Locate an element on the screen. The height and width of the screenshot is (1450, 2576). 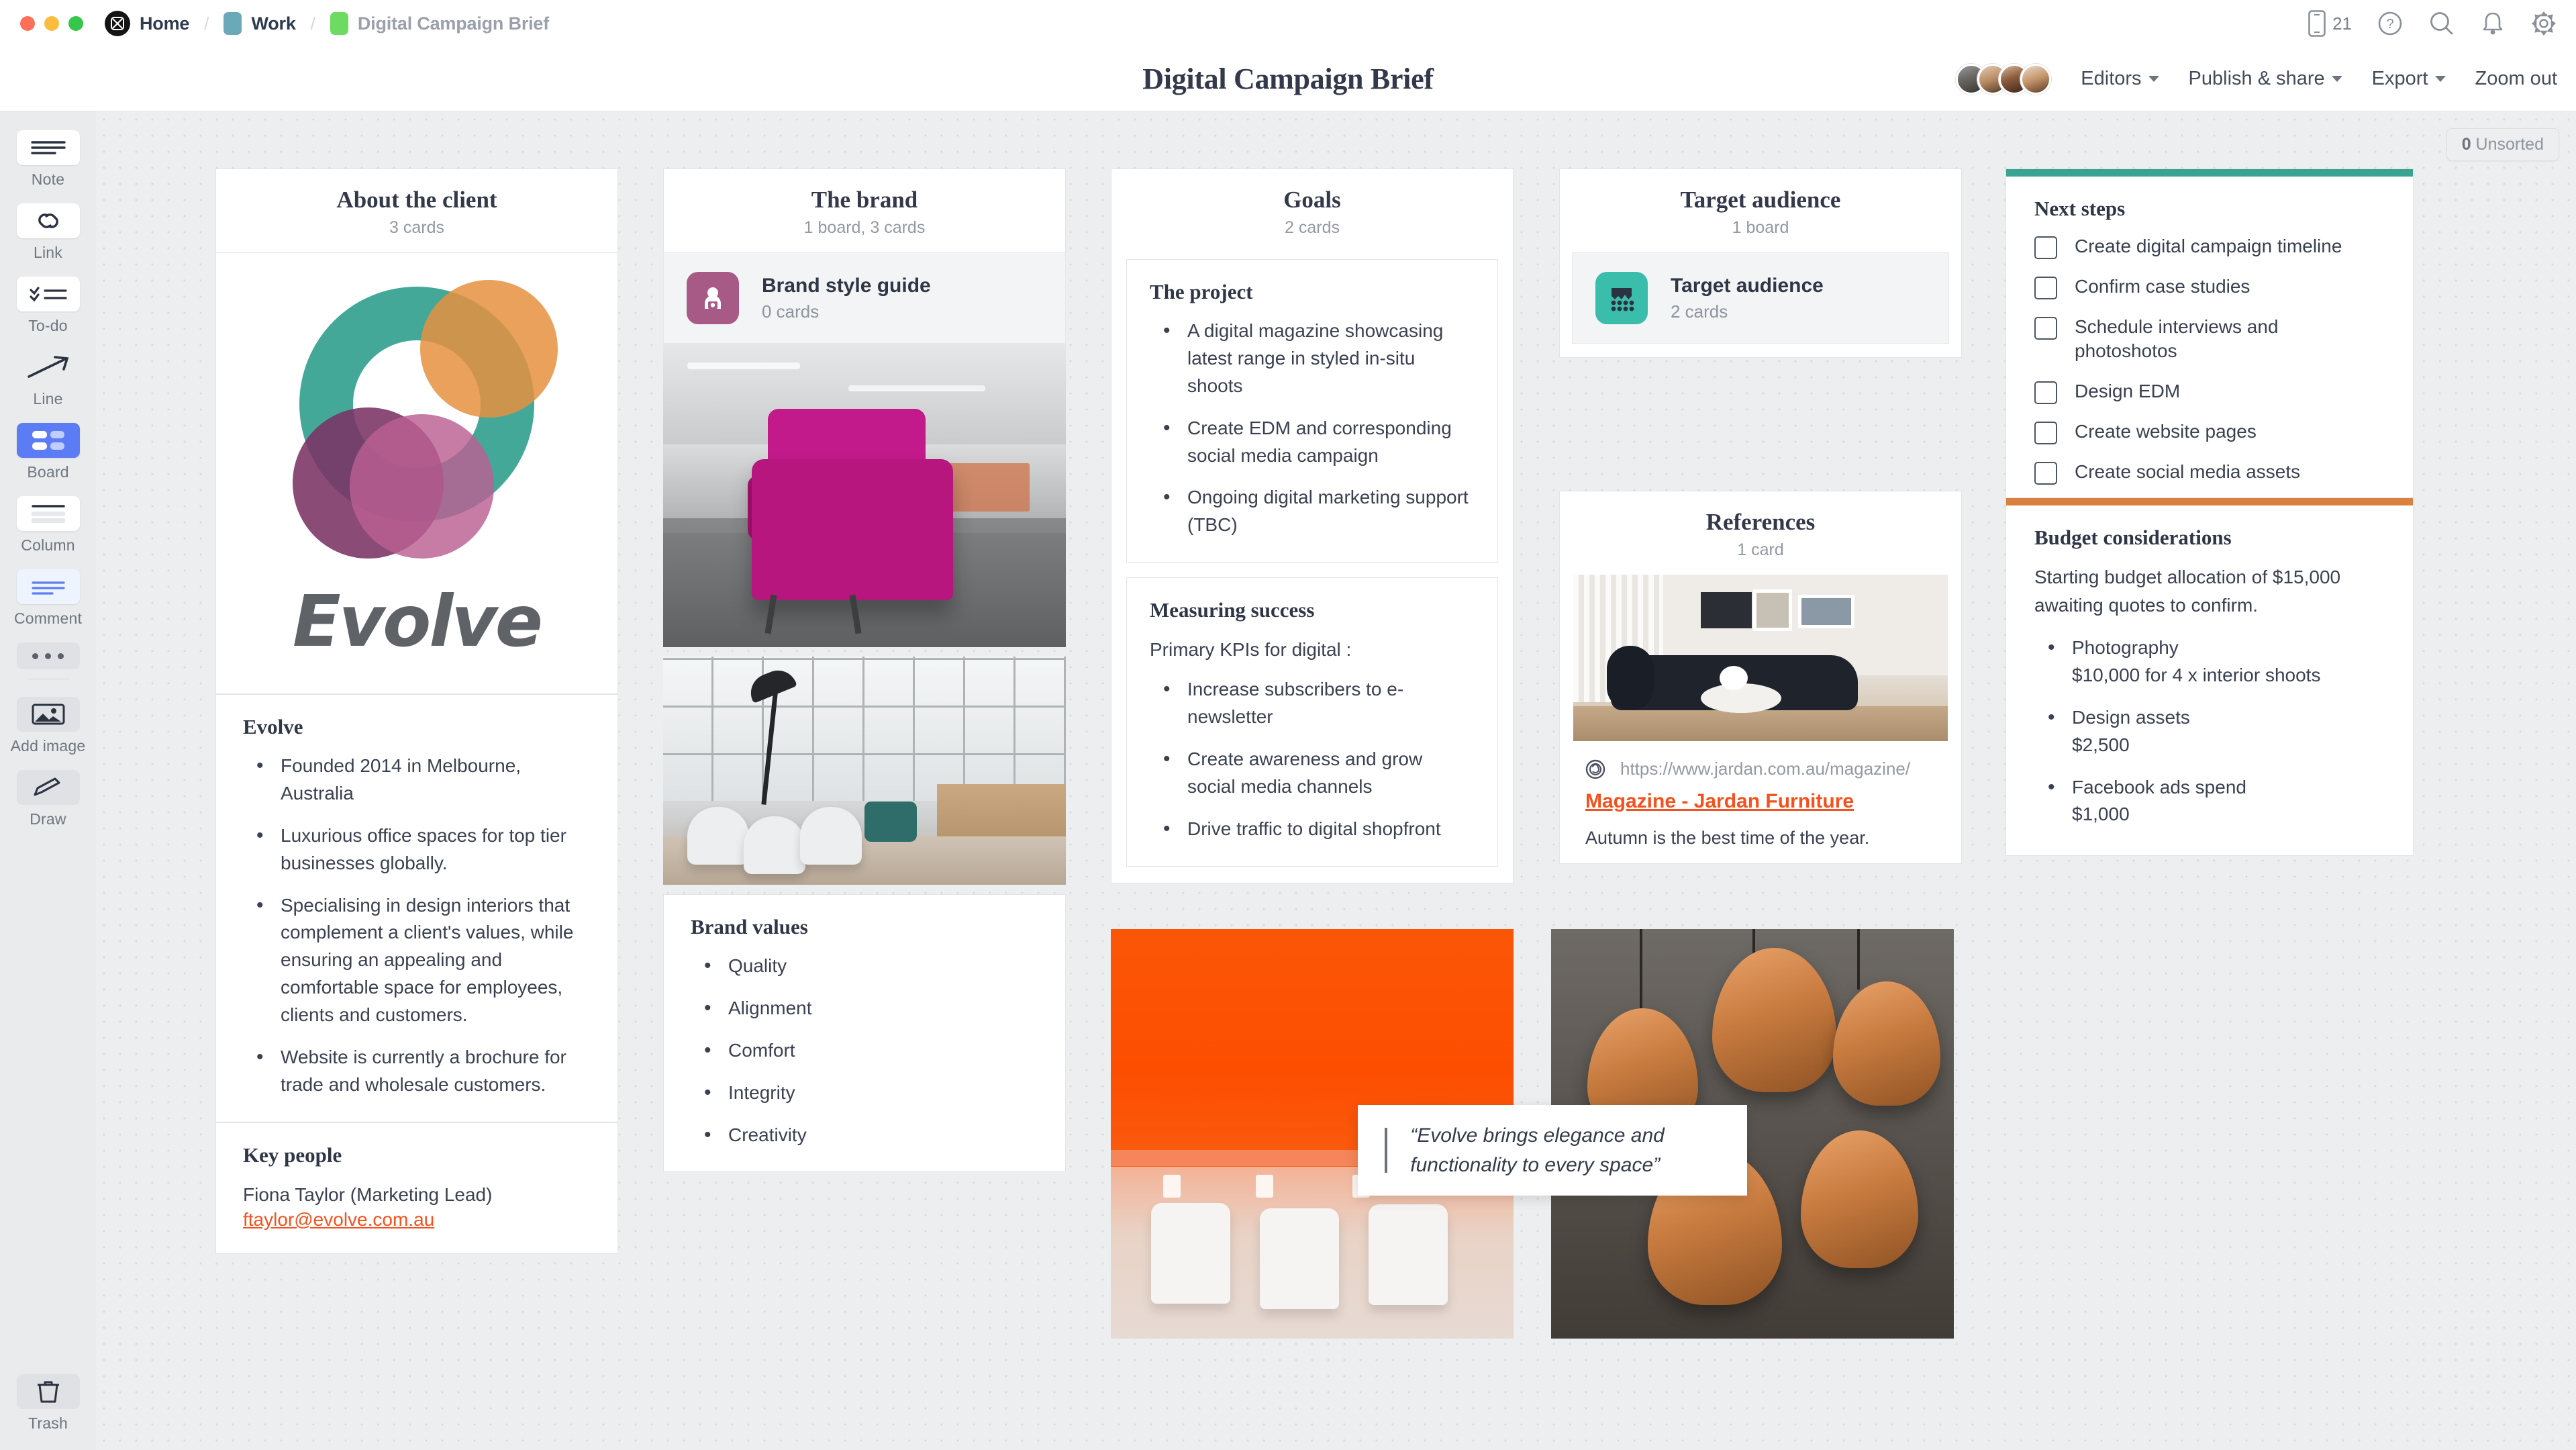
photo-living-room is located at coordinates (1760, 658).